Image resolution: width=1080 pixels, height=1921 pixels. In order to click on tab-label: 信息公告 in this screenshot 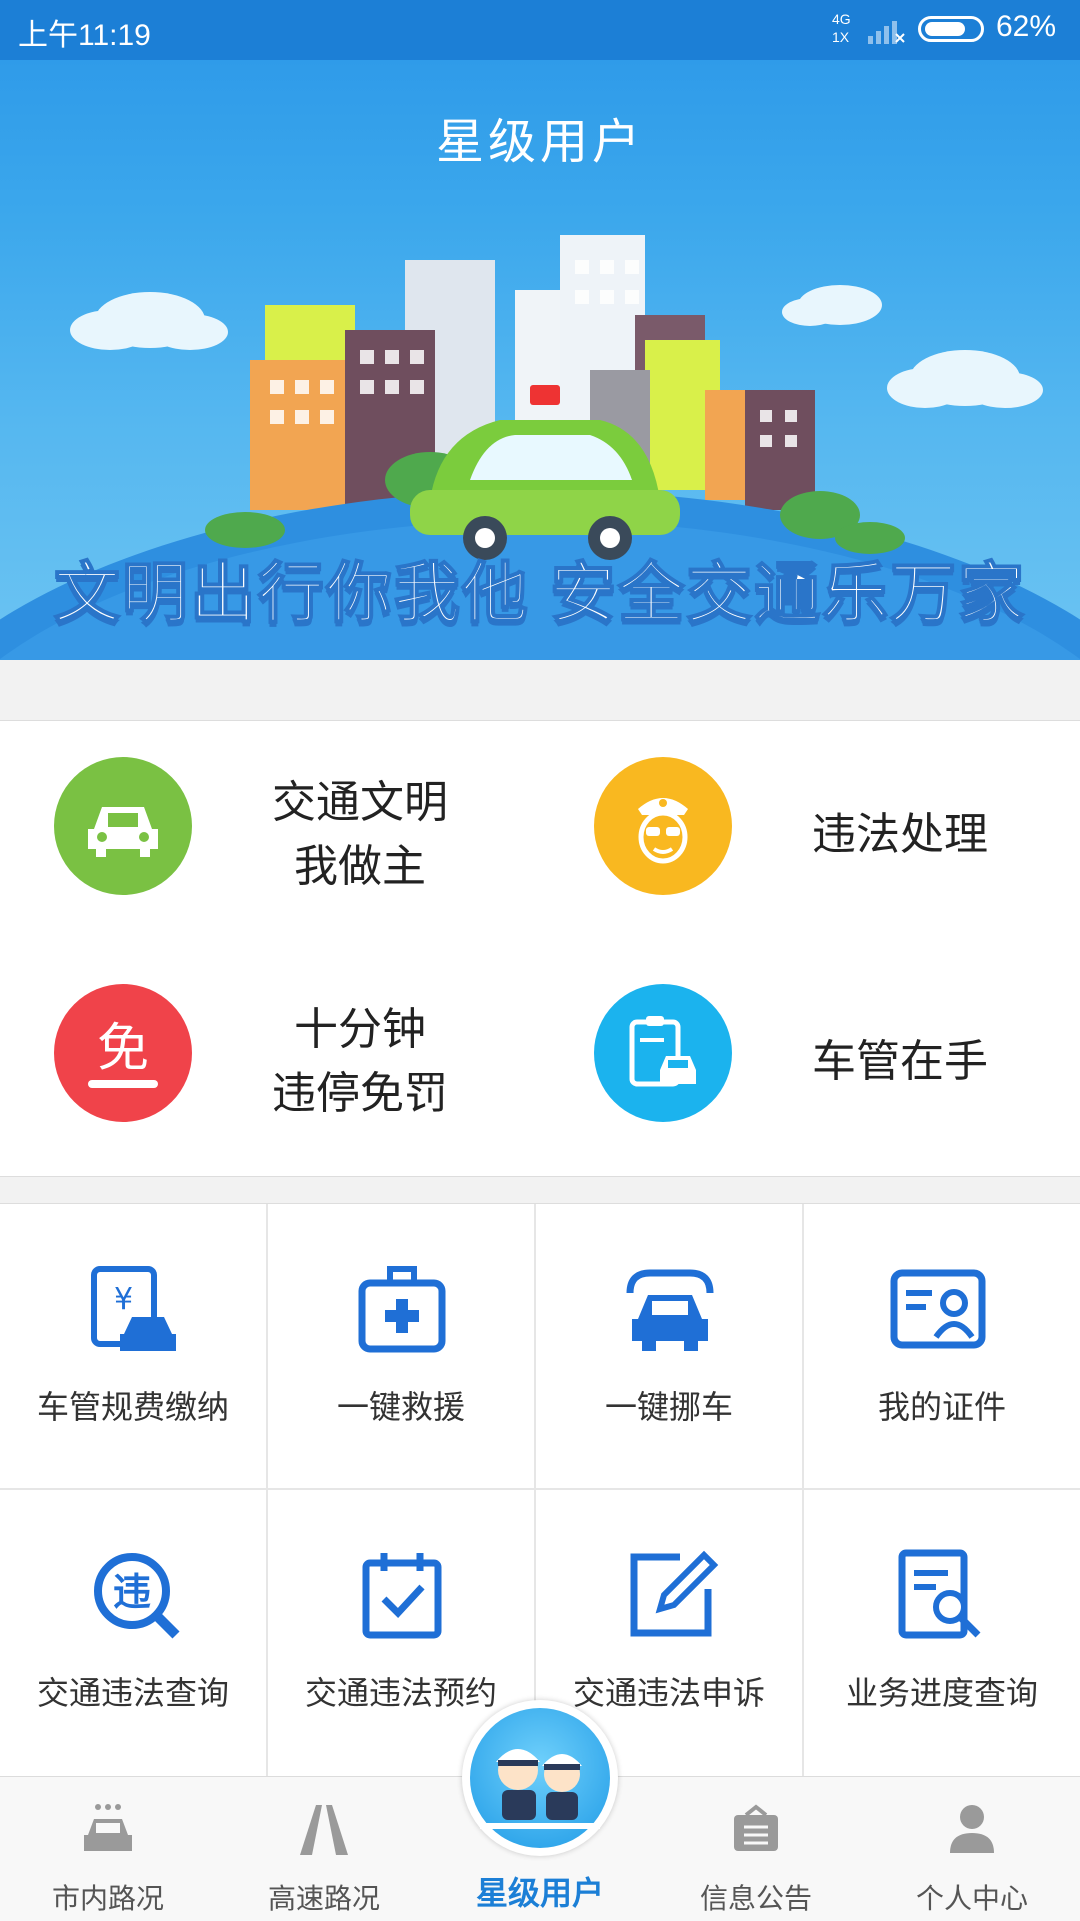, I will do `click(755, 1898)`.